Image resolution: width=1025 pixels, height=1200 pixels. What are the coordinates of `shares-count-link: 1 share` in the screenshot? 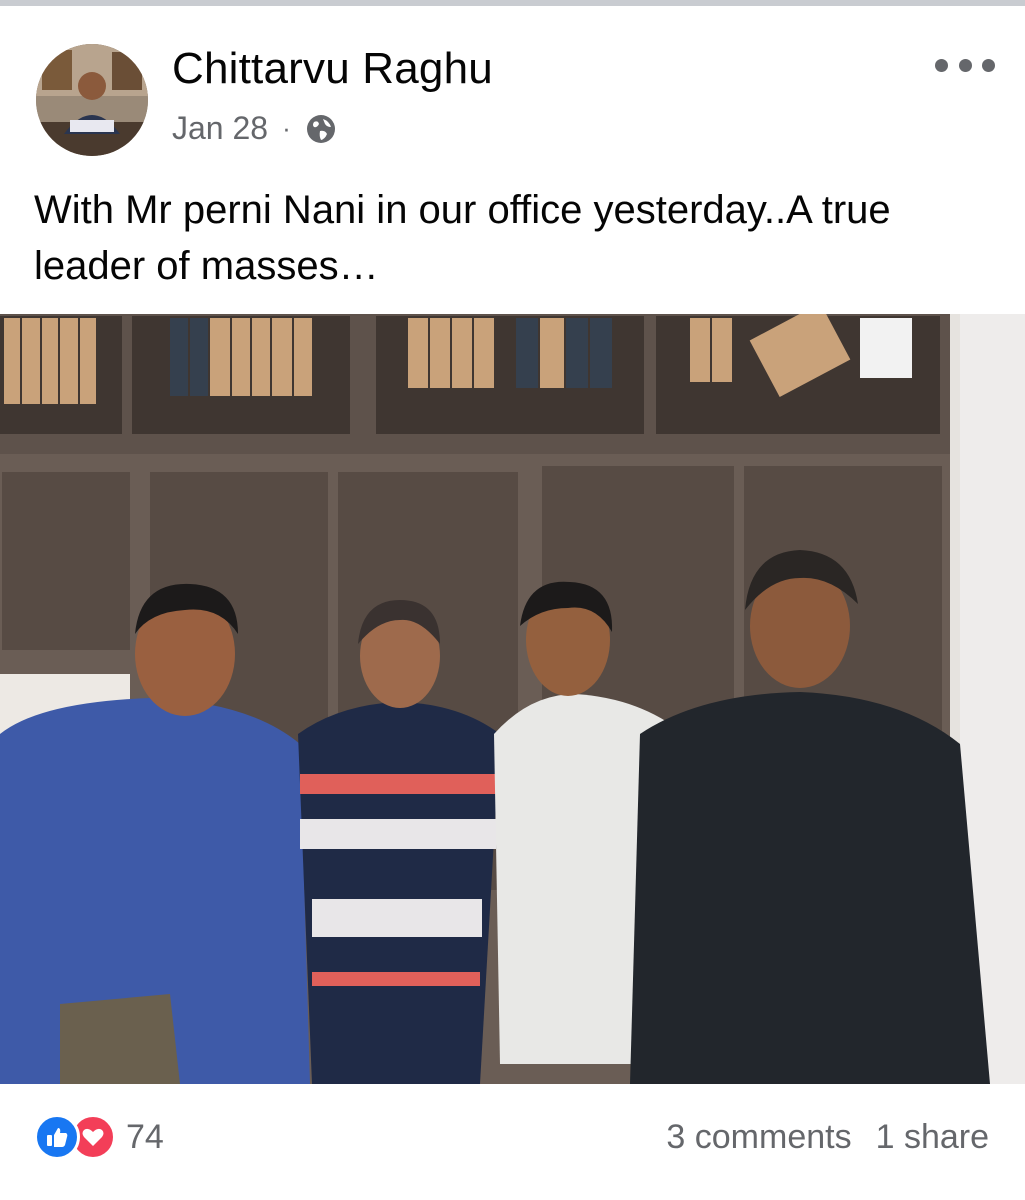 It's located at (932, 1137).